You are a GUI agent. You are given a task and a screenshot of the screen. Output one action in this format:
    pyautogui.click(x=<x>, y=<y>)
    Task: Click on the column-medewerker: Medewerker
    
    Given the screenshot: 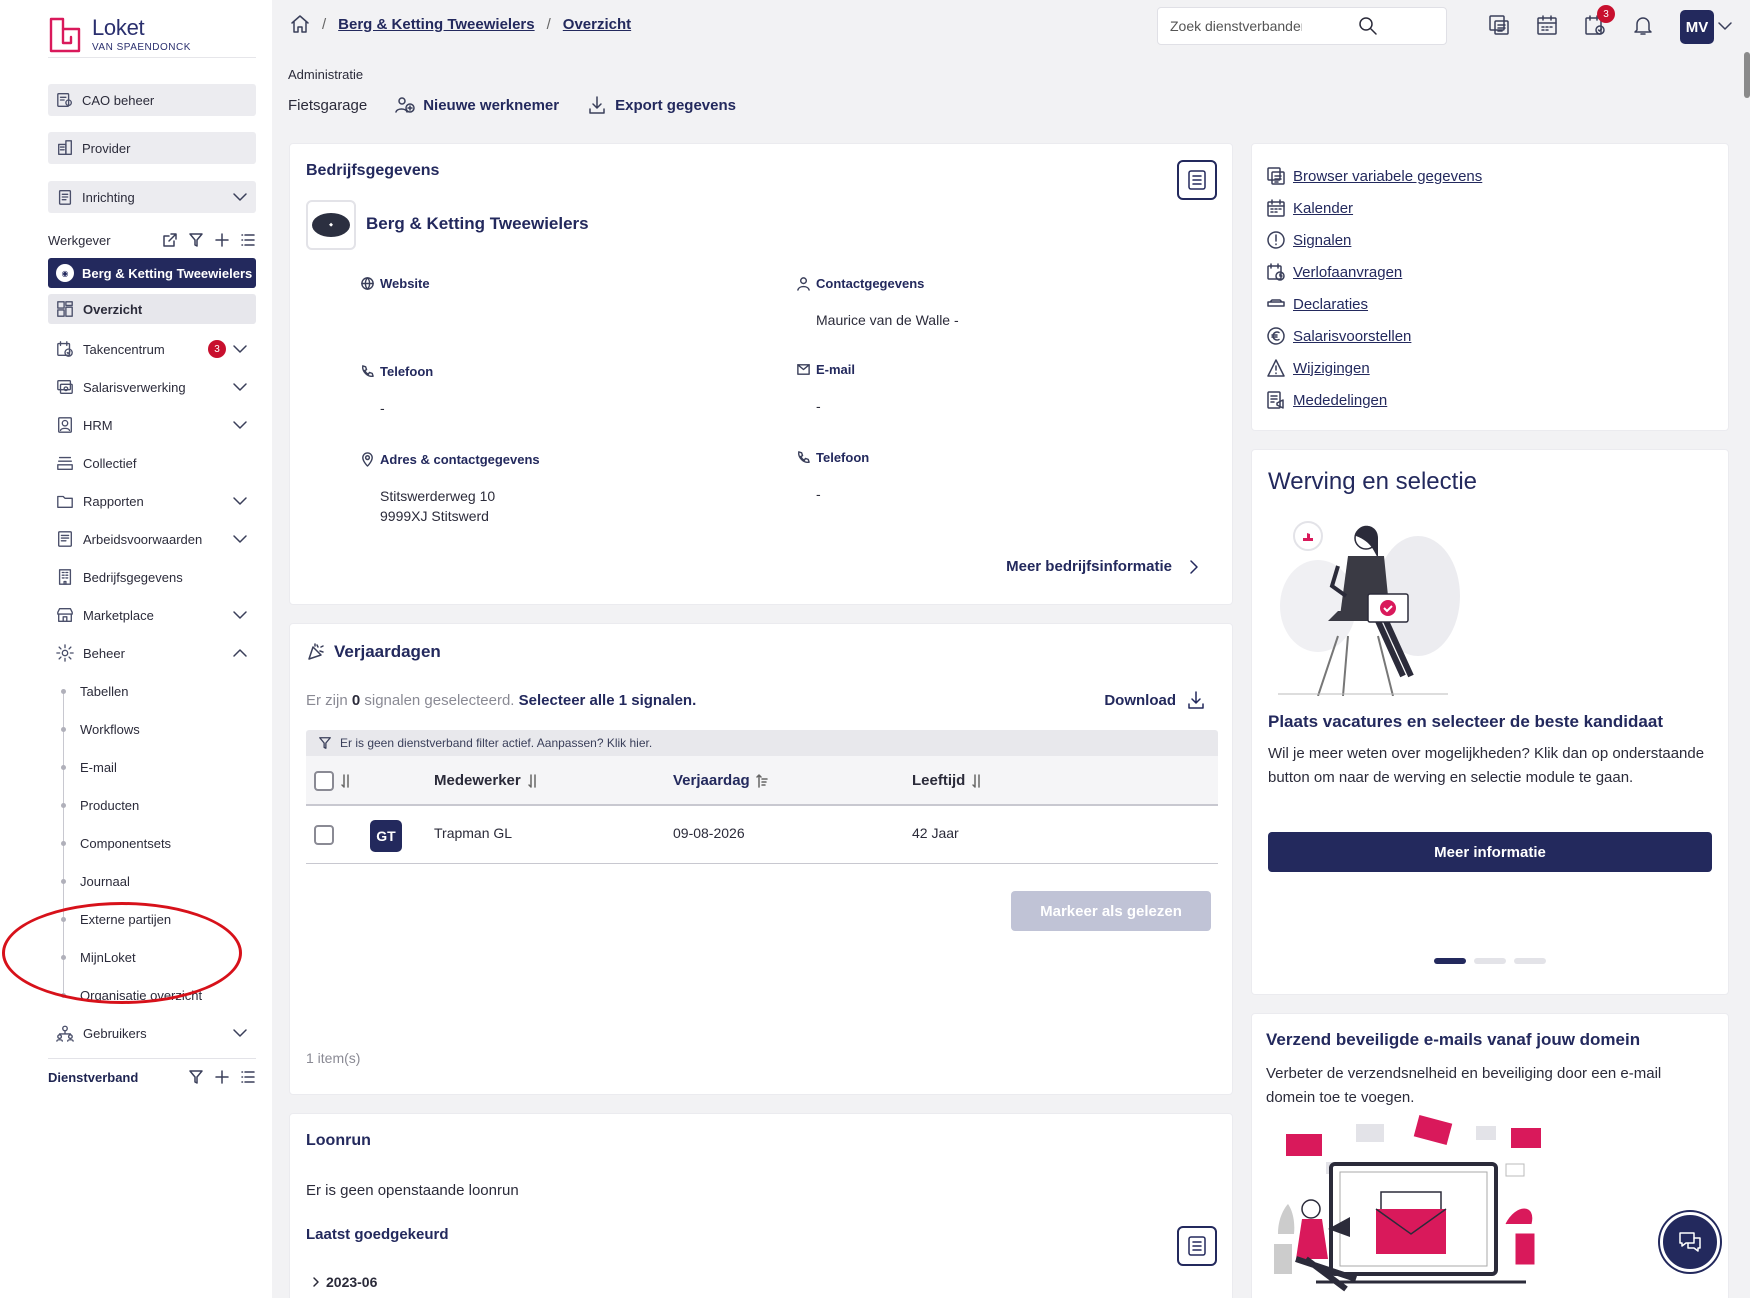 What is the action you would take?
    pyautogui.click(x=486, y=780)
    